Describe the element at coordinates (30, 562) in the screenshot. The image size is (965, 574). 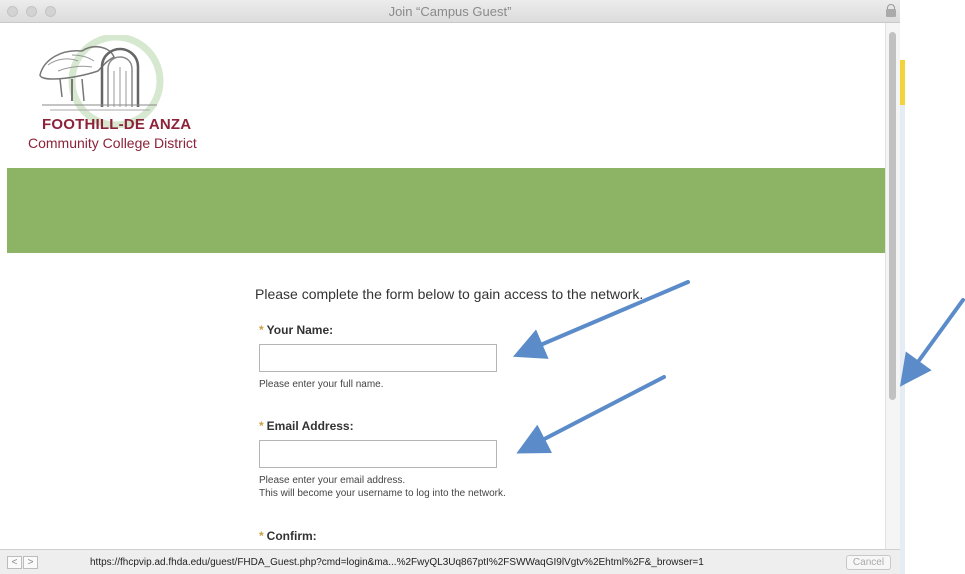
I see `forward-button: >` at that location.